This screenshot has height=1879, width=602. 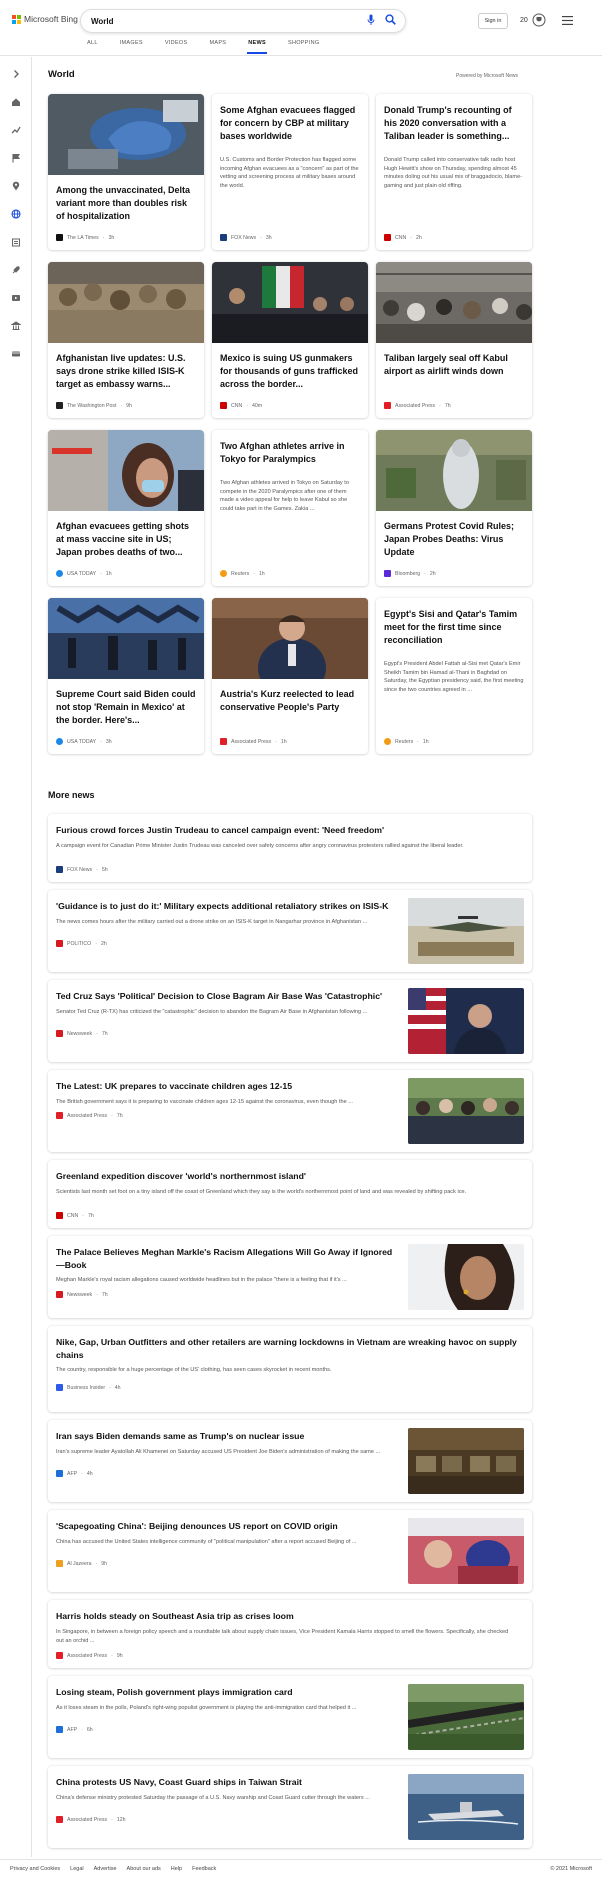 What do you see at coordinates (16, 354) in the screenshot?
I see `money-icon` at bounding box center [16, 354].